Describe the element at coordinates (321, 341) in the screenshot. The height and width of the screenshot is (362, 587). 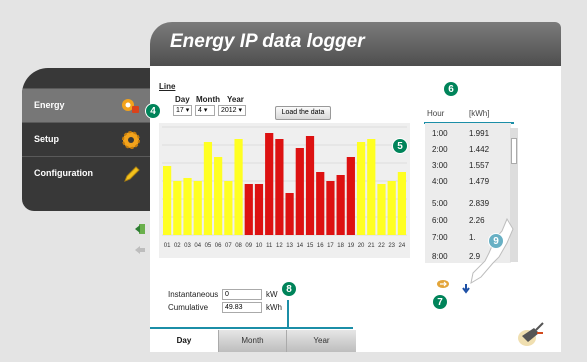
I see `tab-year: Year` at that location.